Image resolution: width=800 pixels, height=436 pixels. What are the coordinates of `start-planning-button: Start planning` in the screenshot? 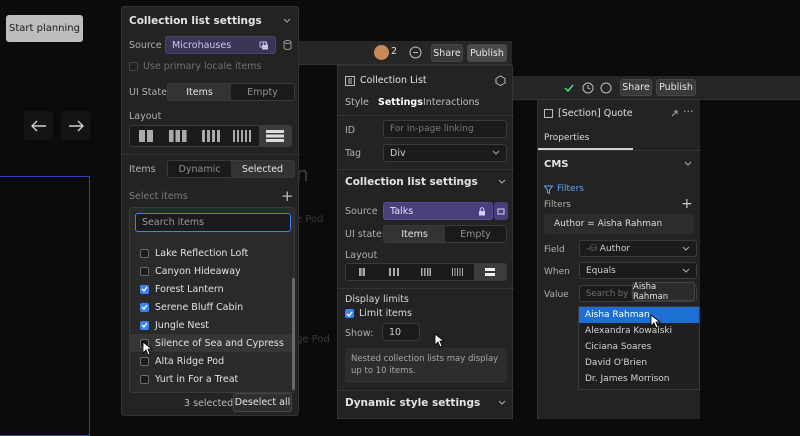 It's located at (44, 28).